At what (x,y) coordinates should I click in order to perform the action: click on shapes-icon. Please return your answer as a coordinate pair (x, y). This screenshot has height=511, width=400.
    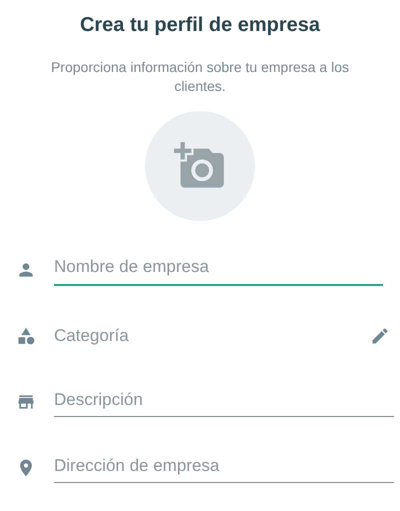
    Looking at the image, I should click on (26, 336).